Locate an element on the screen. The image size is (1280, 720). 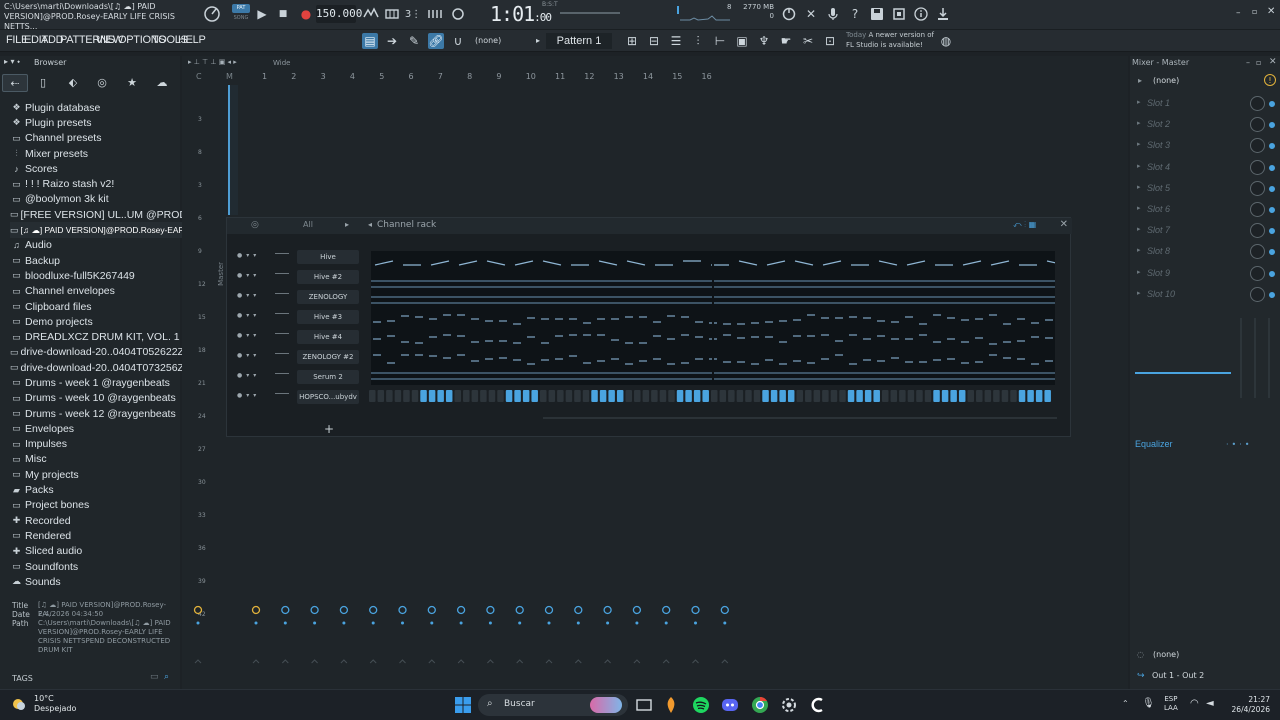
browser-item: ♫ Audio is located at coordinates (95, 245).